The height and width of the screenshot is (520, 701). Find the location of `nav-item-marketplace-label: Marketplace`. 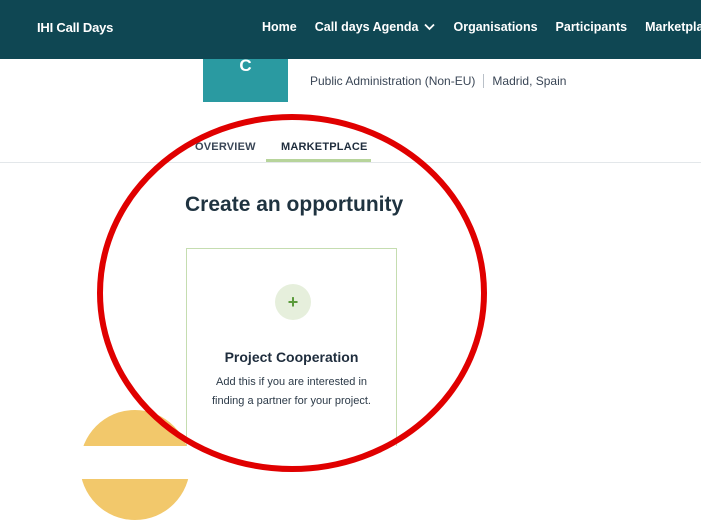

nav-item-marketplace-label: Marketplace is located at coordinates (673, 27).